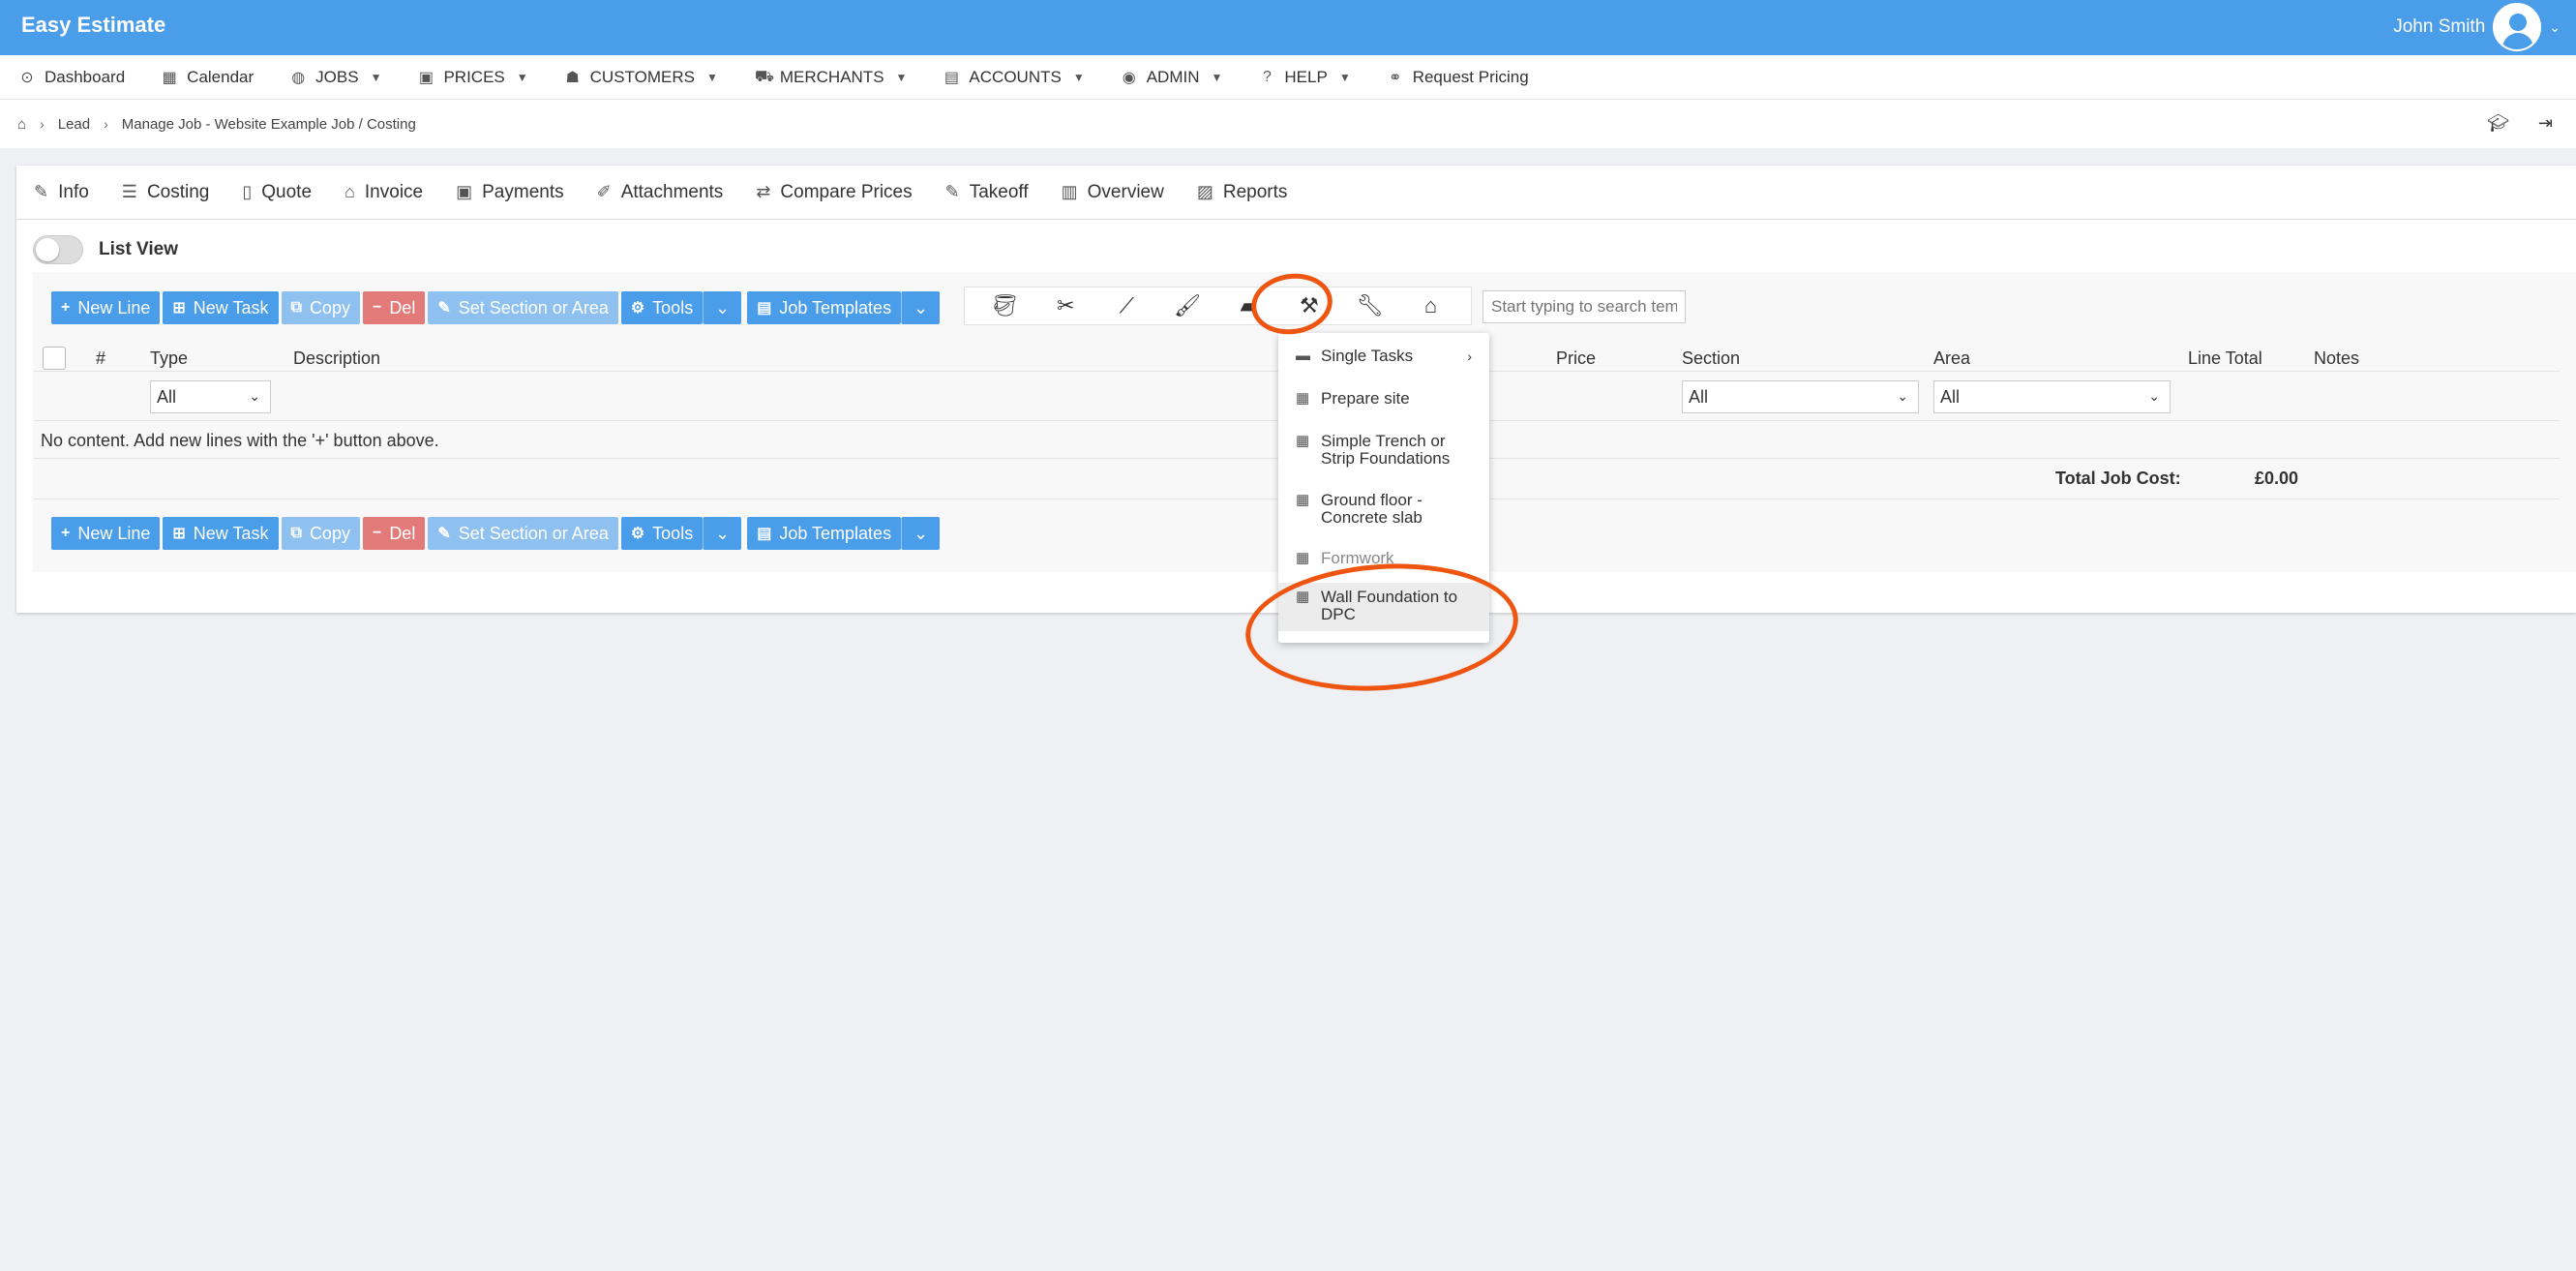 The image size is (2576, 1271). I want to click on tab-label: Payments, so click(523, 191).